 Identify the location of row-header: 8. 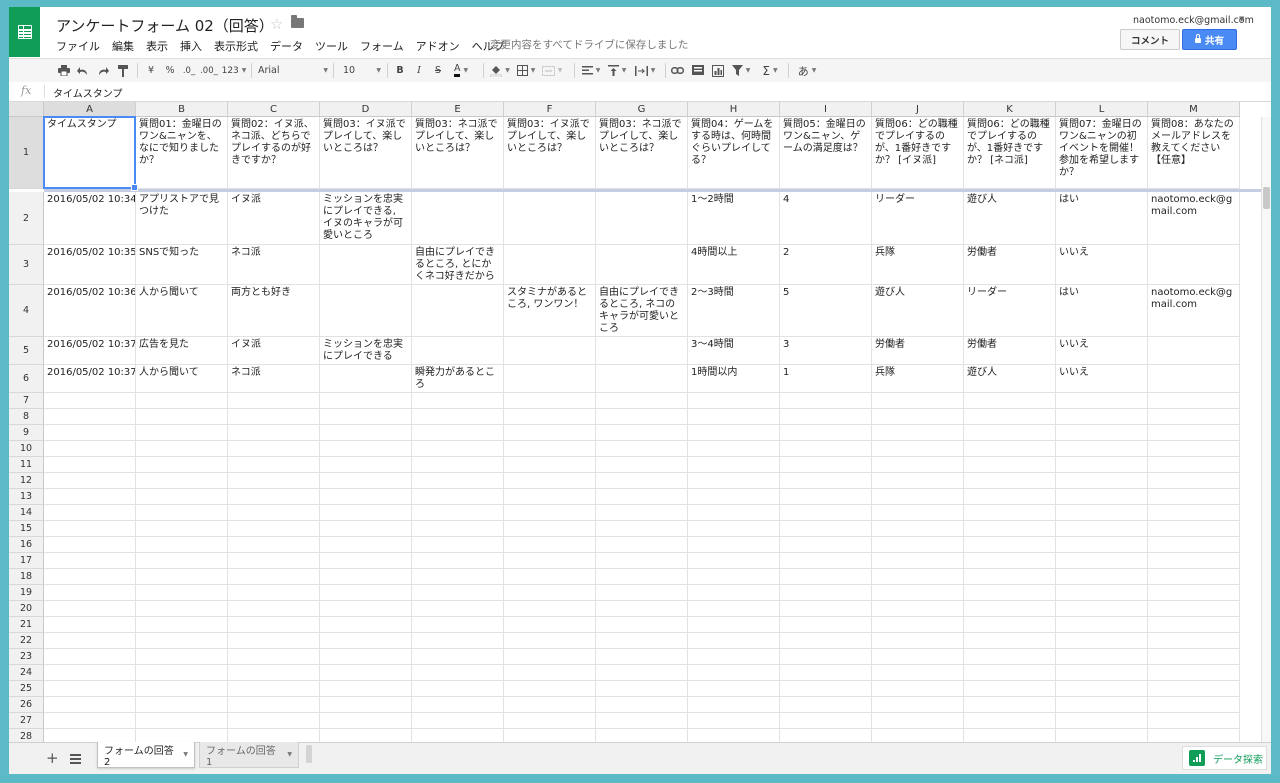
(26, 417).